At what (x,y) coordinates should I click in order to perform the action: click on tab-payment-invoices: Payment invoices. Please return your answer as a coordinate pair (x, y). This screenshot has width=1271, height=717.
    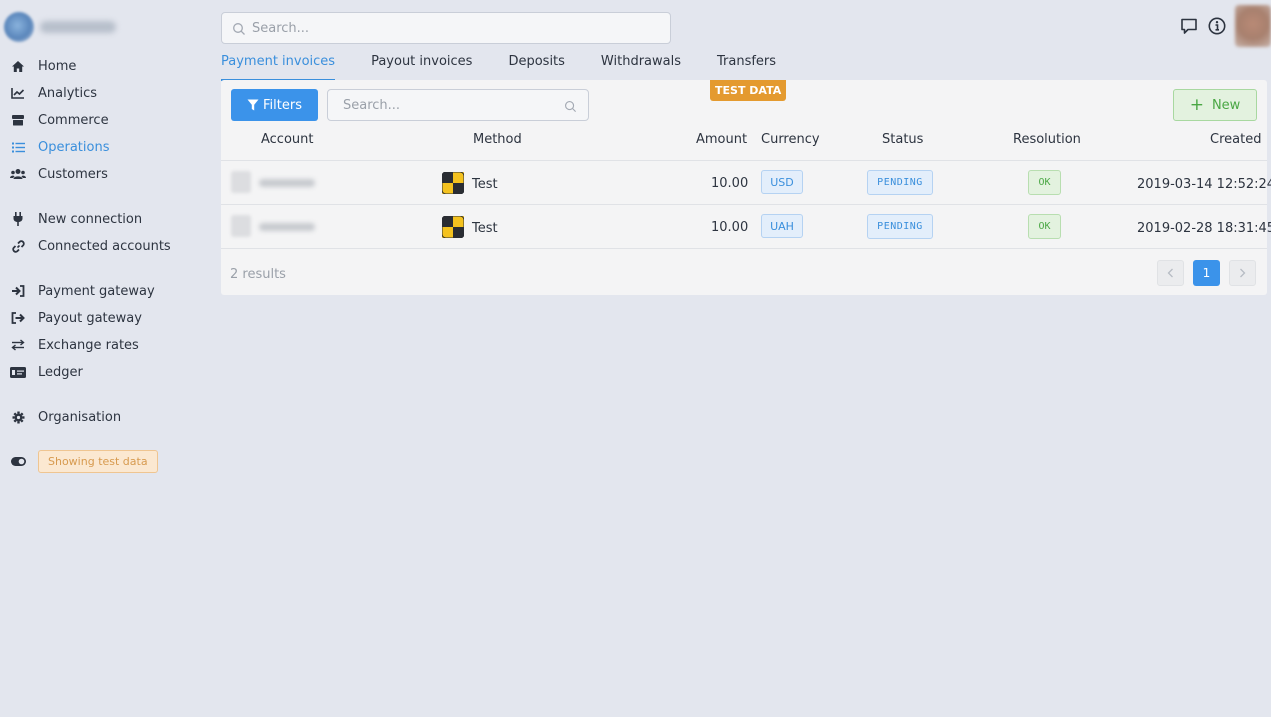
    Looking at the image, I should click on (278, 65).